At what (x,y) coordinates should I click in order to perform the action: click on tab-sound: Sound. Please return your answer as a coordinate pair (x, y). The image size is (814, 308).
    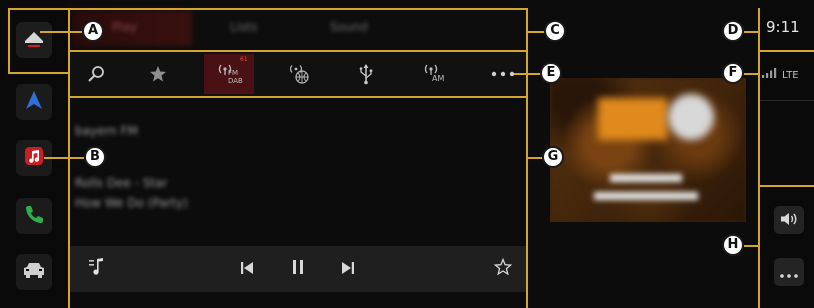
    Looking at the image, I should click on (349, 27).